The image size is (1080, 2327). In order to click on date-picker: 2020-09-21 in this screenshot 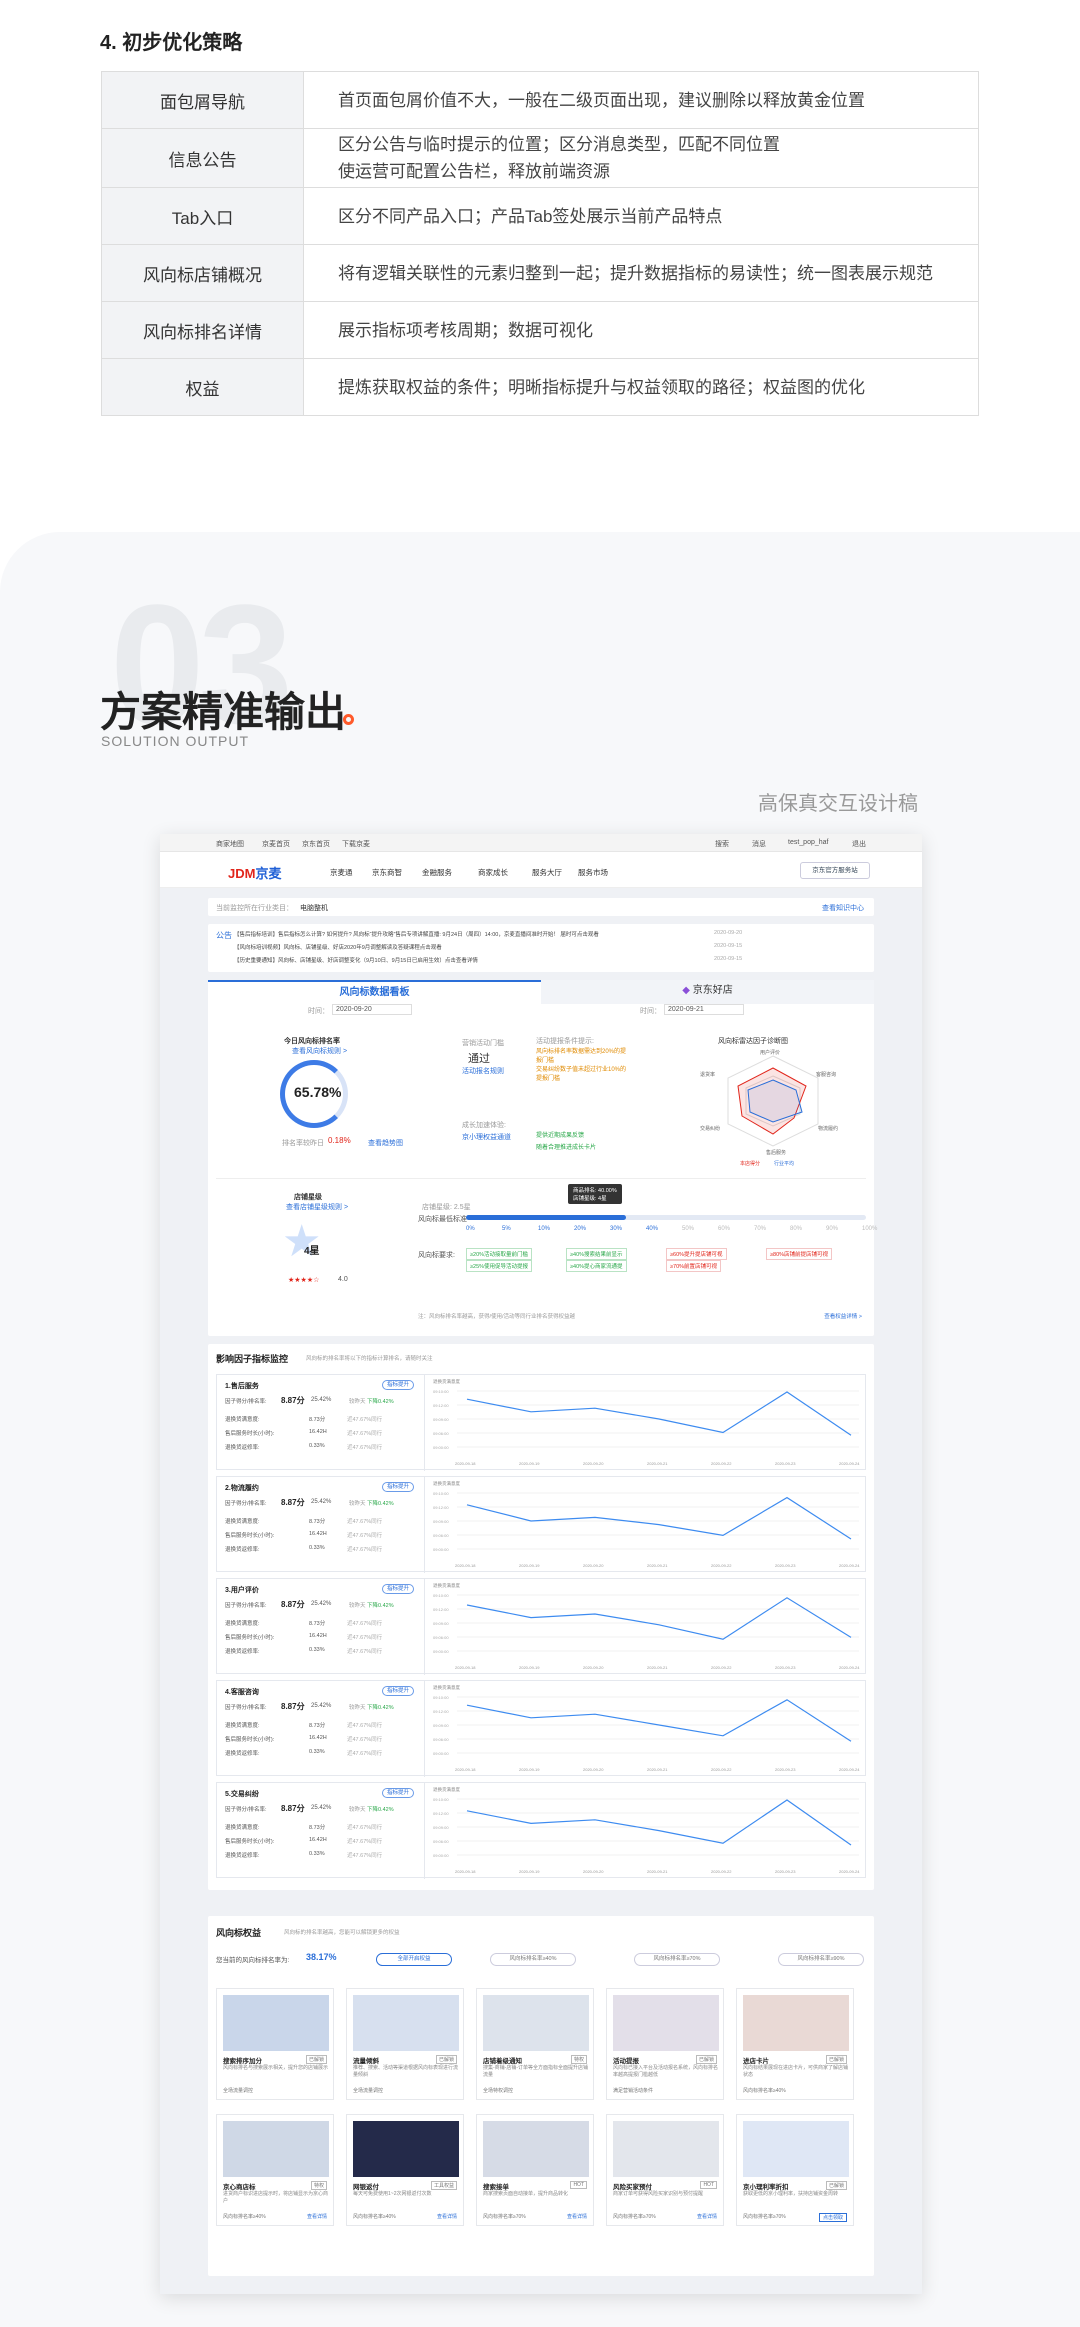, I will do `click(704, 1009)`.